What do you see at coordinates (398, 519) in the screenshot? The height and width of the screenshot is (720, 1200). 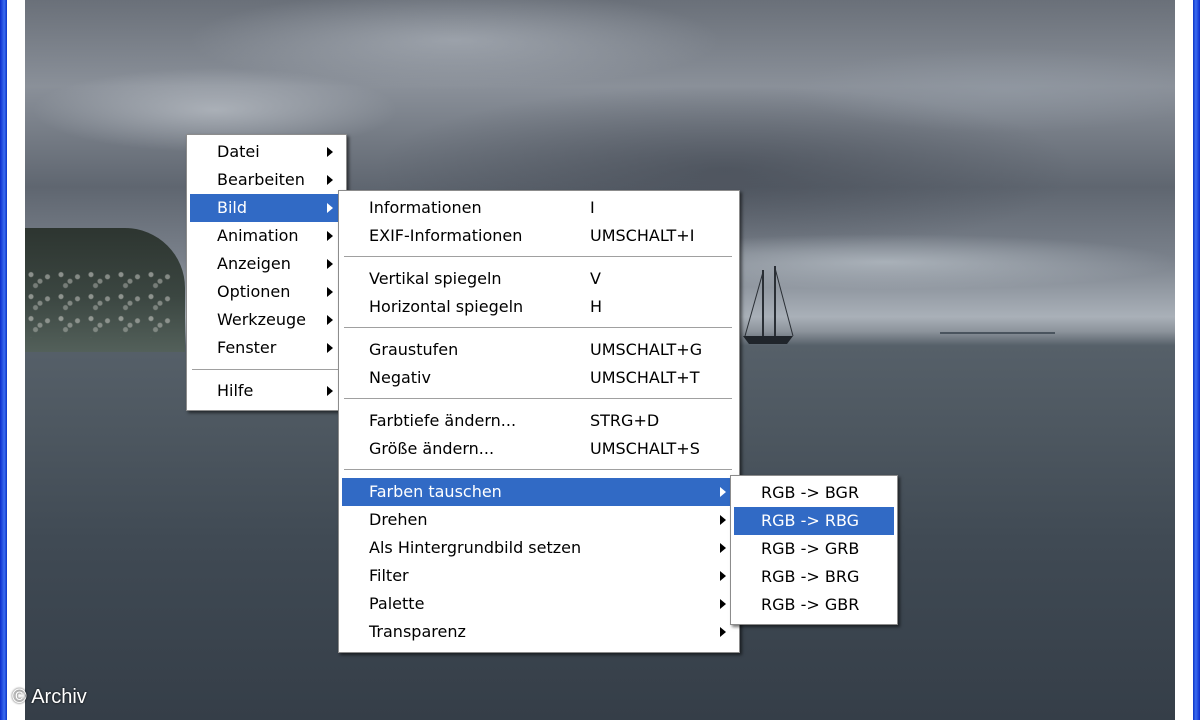 I see `menu-item-label: Drehen` at bounding box center [398, 519].